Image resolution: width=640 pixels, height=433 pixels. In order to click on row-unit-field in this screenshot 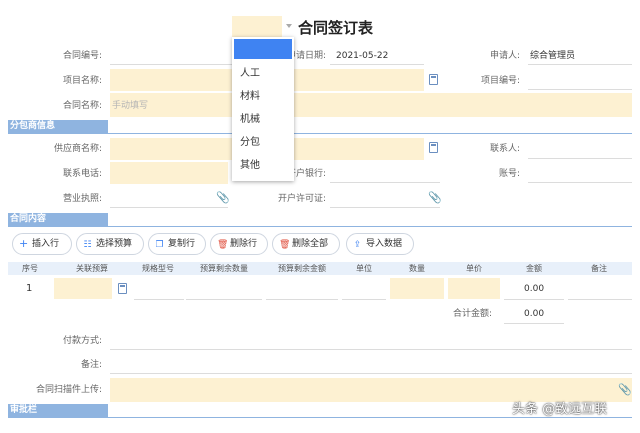, I will do `click(364, 299)`.